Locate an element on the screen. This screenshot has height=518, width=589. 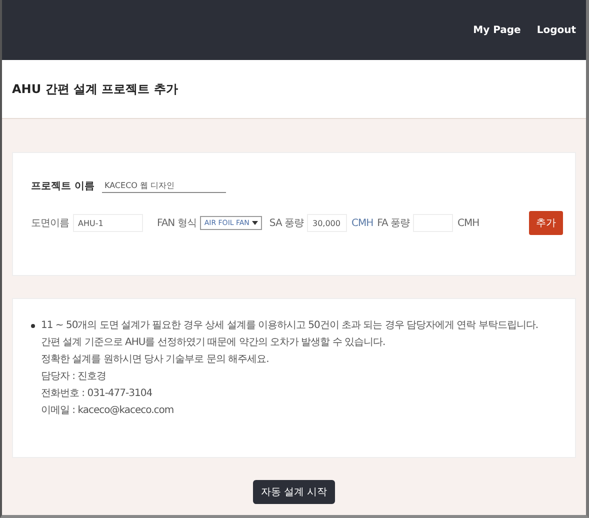
input-field: KACECO 웹 디자인 is located at coordinates (164, 186).